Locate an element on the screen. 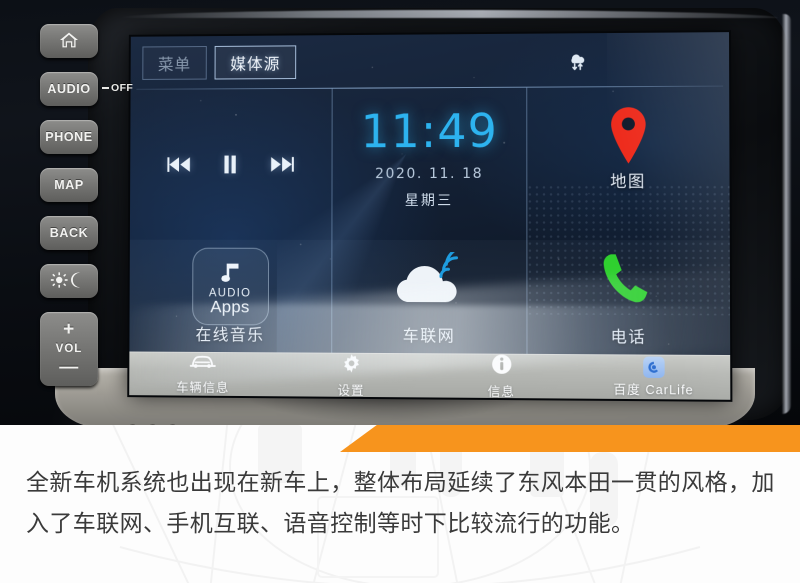  volume-down-label: — is located at coordinates (69, 367).